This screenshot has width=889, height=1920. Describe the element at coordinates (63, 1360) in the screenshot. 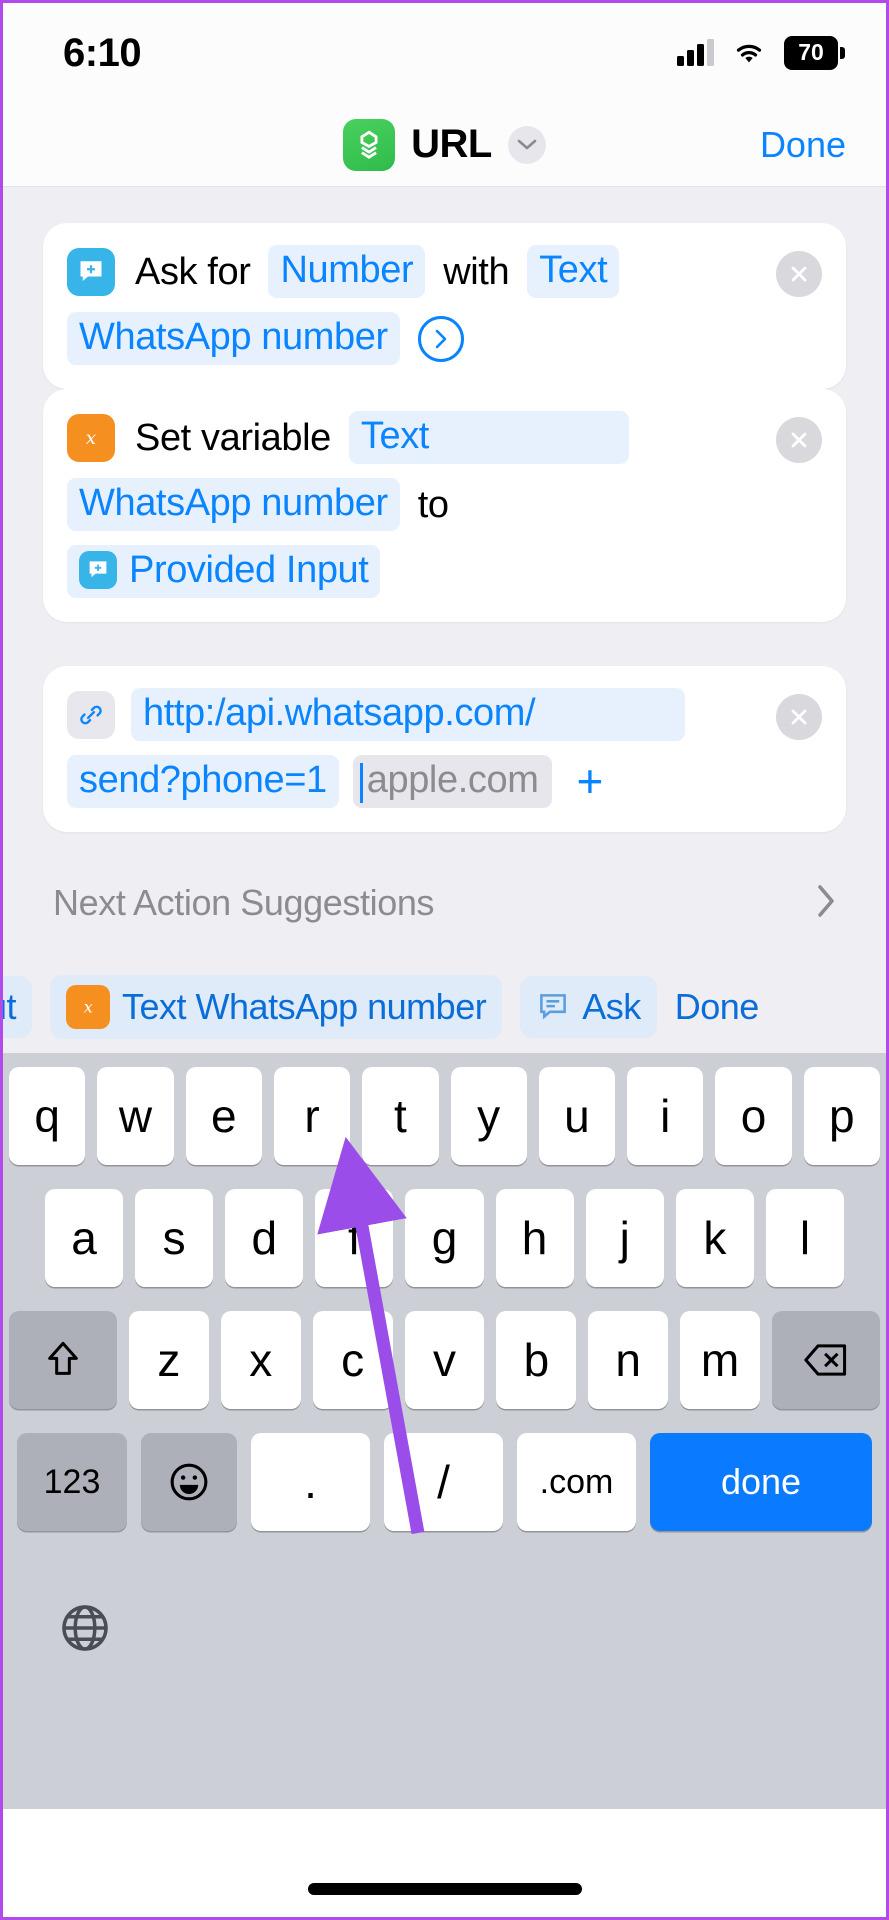

I see `shift-key` at that location.